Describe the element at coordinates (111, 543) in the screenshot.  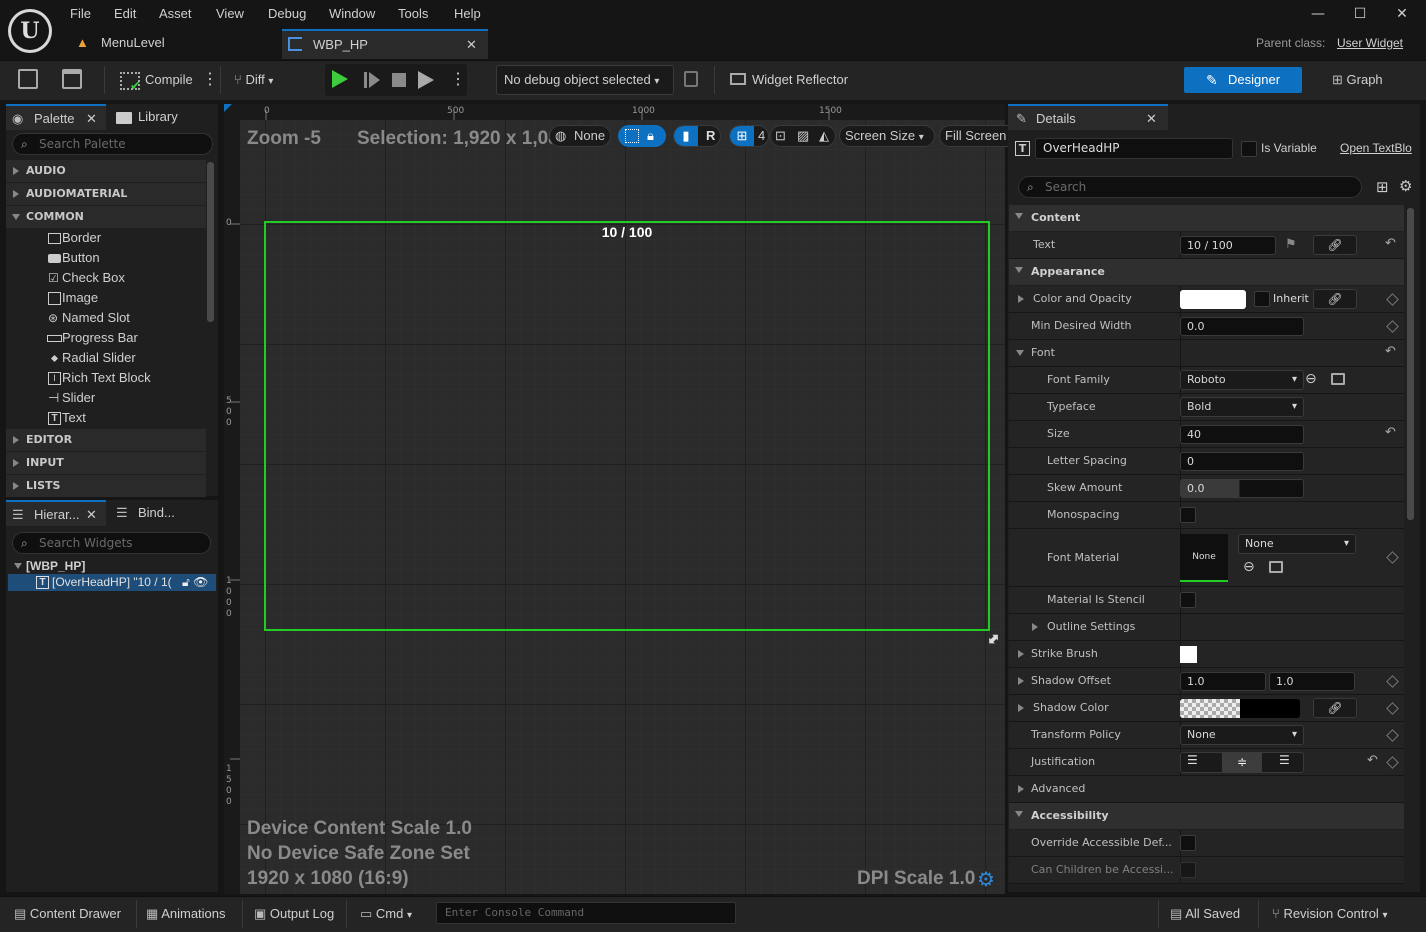
I see `hierarchy-search-input: ⌕ Search Widgets` at that location.